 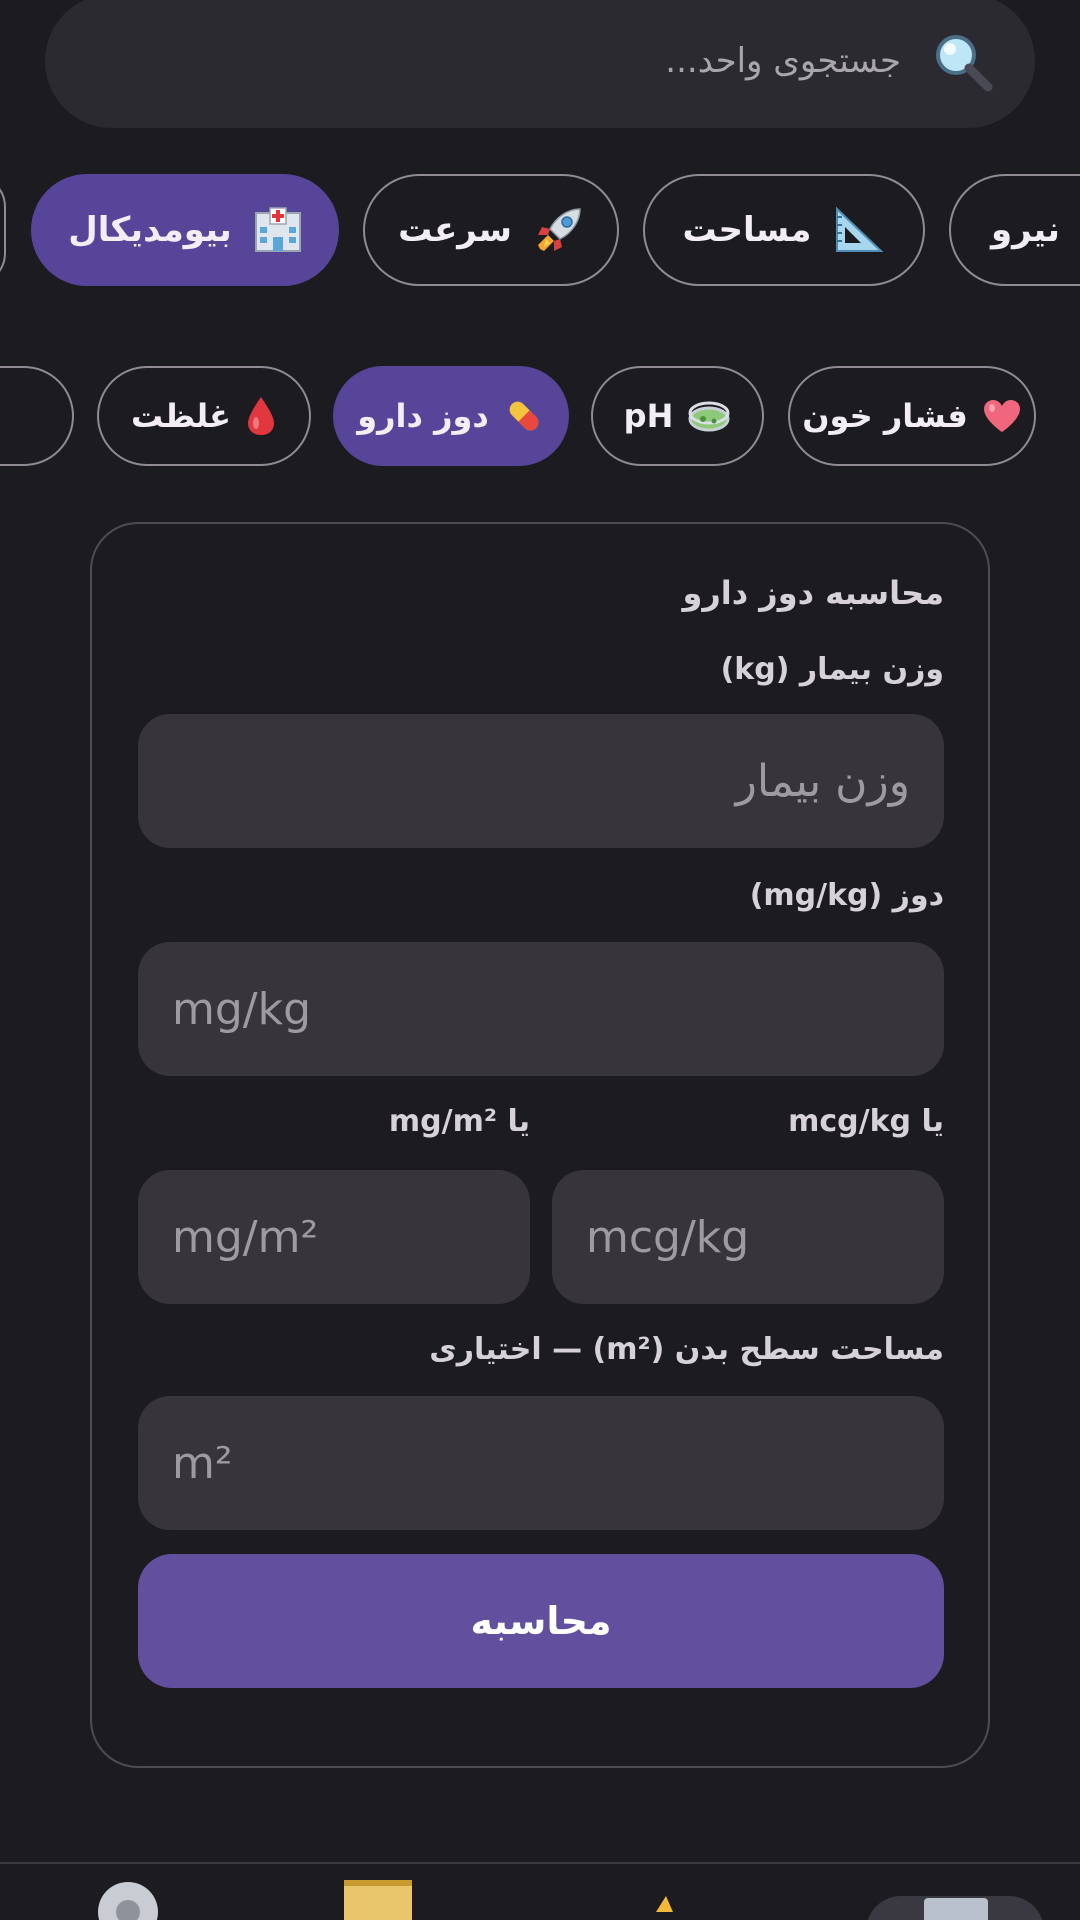 I want to click on settings-icon, so click(x=128, y=1898).